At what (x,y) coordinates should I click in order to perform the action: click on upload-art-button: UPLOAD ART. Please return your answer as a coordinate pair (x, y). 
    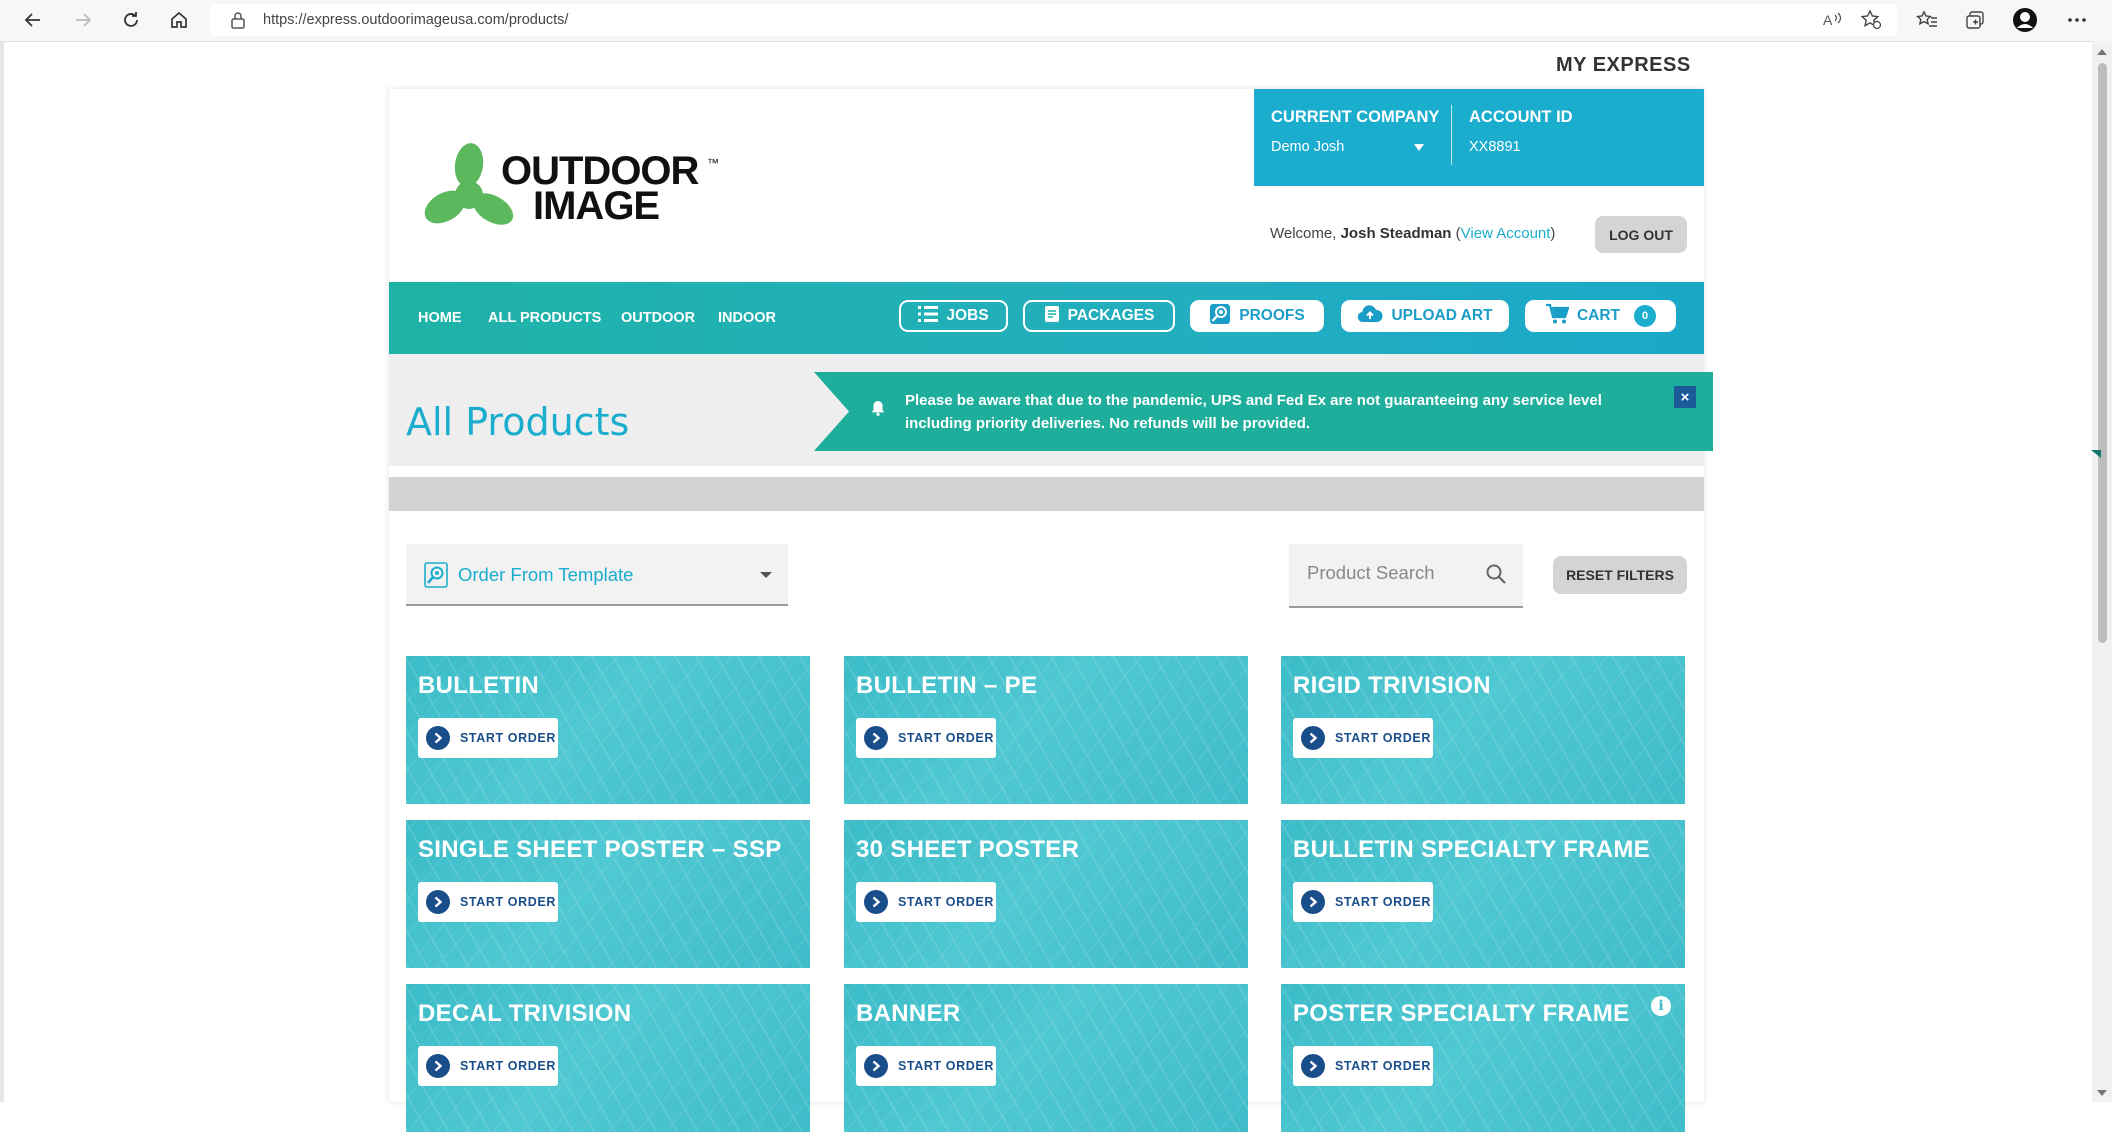
    Looking at the image, I should click on (1425, 316).